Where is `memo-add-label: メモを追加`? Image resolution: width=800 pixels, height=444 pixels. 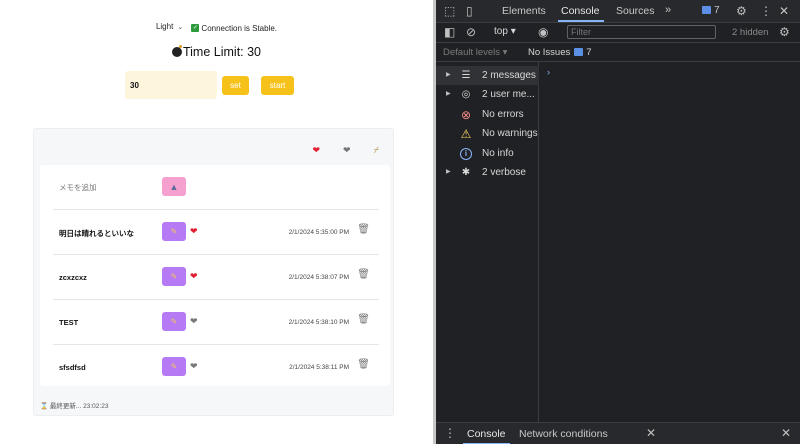 memo-add-label: メモを追加 is located at coordinates (78, 187).